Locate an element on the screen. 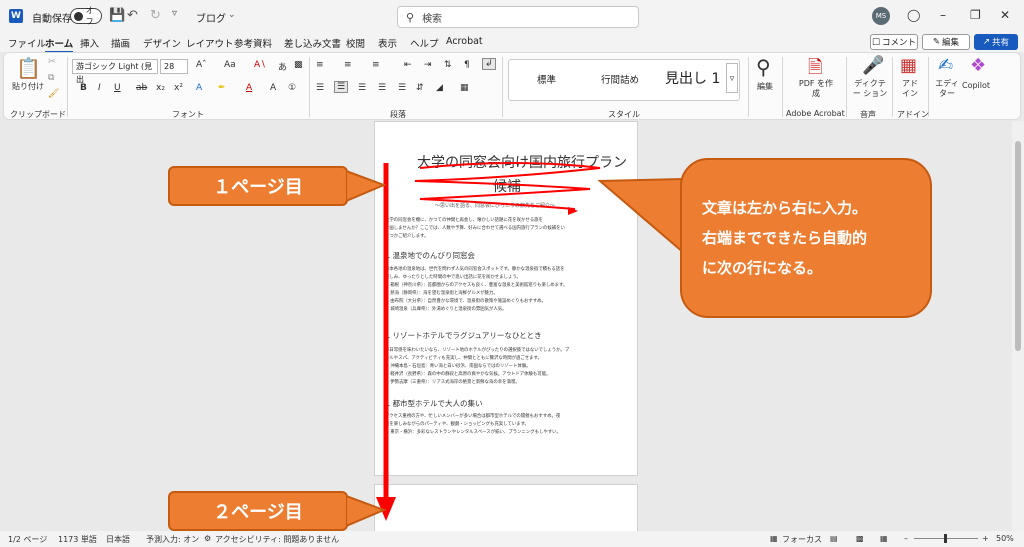 The width and height of the screenshot is (1024, 547). close-icon: ✕ is located at coordinates (1005, 15).